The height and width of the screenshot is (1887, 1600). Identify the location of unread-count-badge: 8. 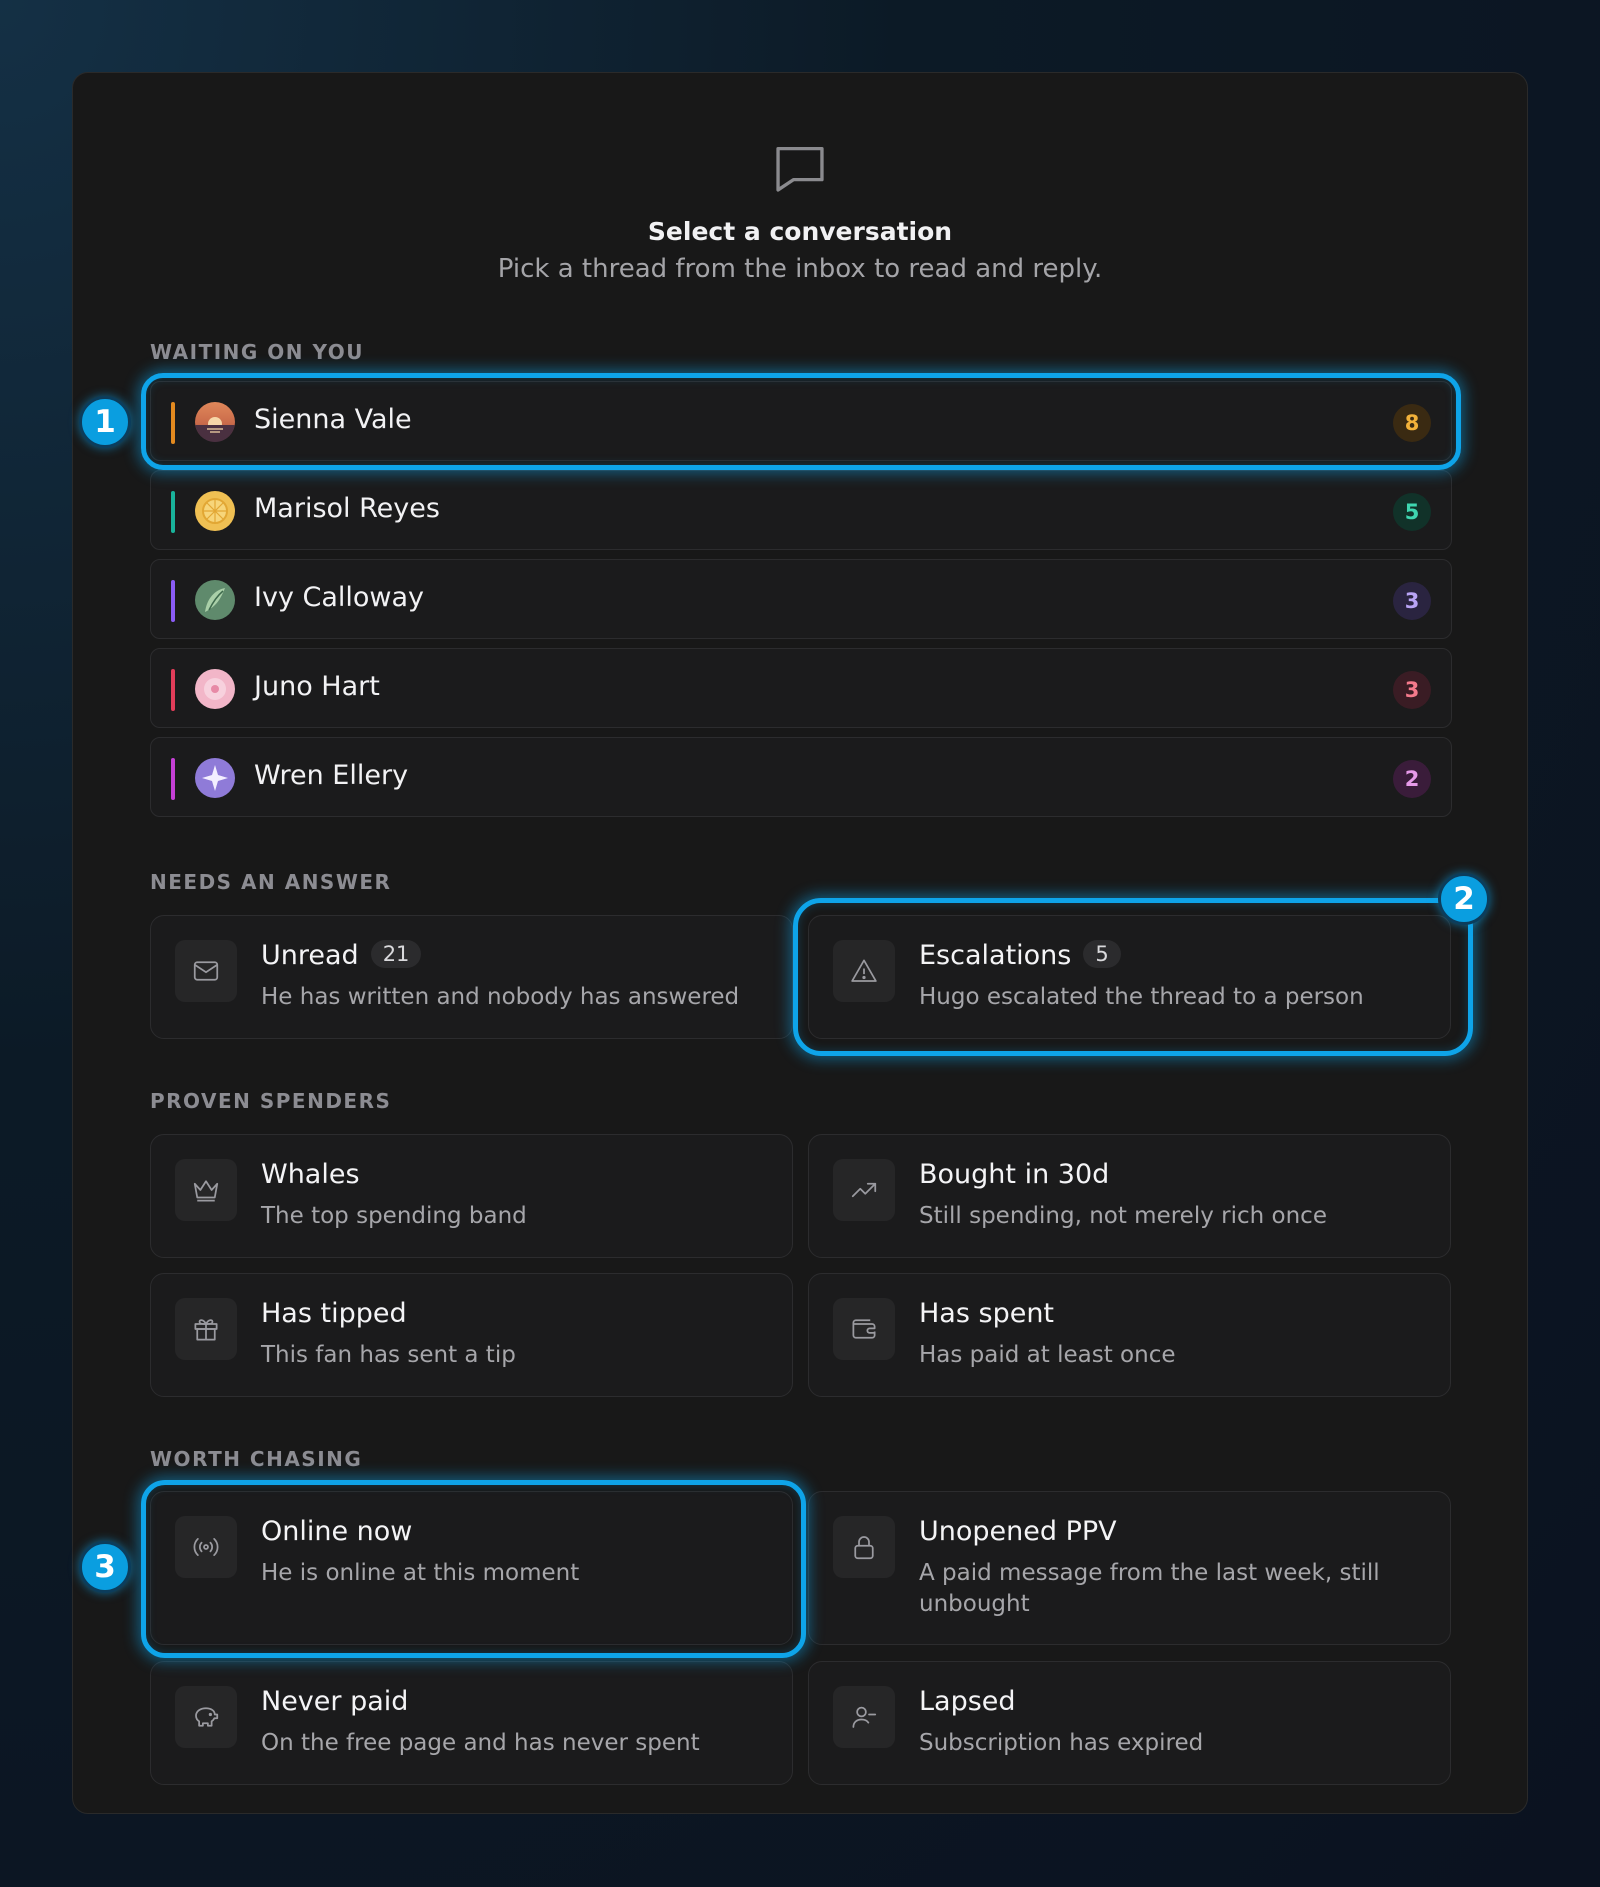
(1412, 423).